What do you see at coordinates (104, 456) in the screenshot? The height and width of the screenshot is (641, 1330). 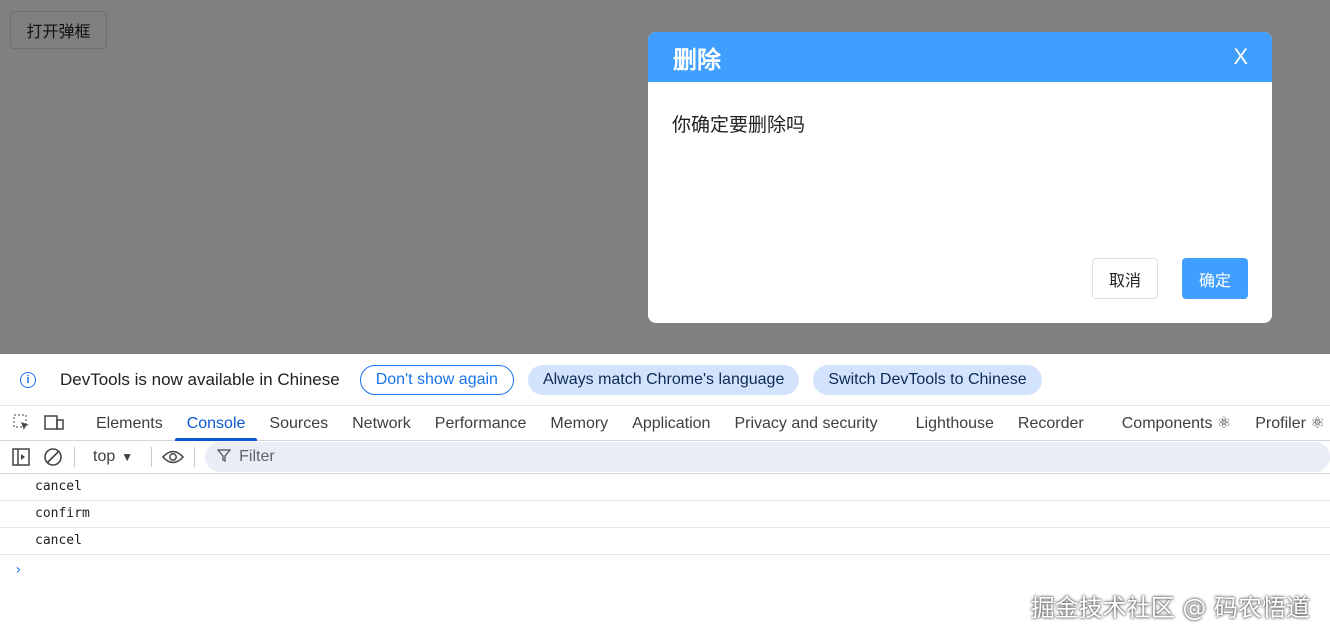 I see `context-label: top` at bounding box center [104, 456].